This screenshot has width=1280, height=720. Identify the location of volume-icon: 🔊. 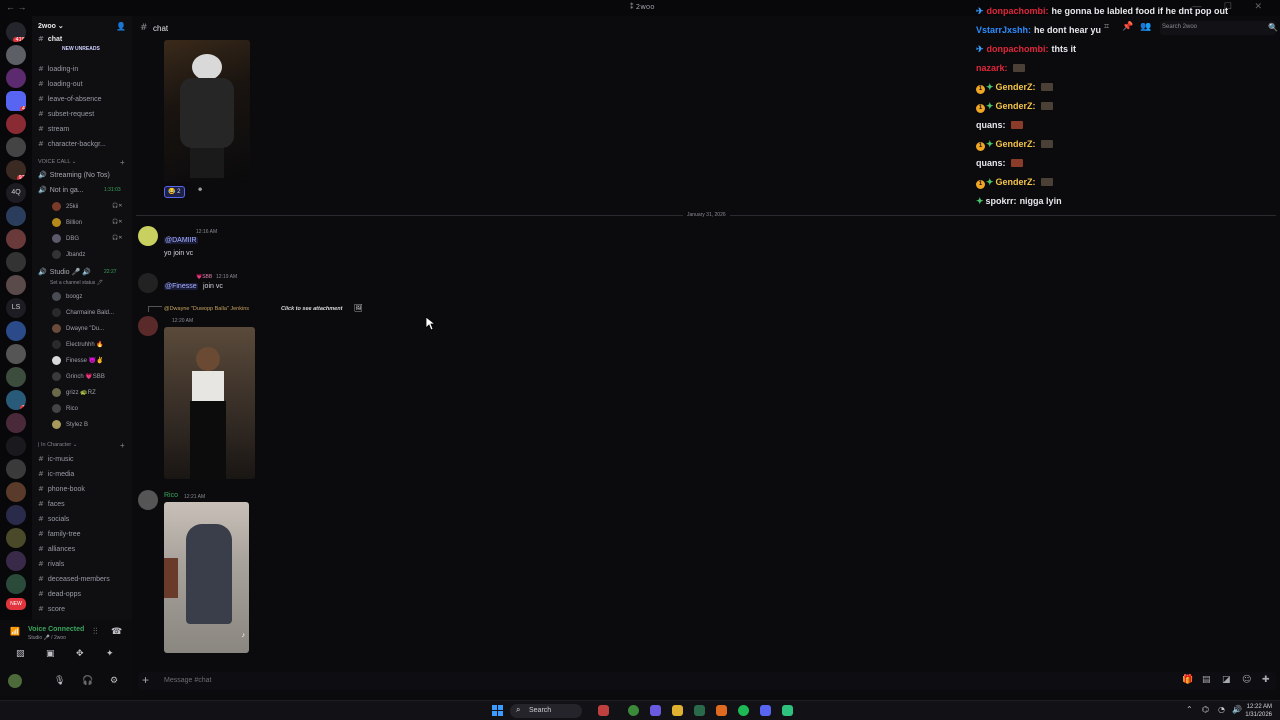
(1237, 709).